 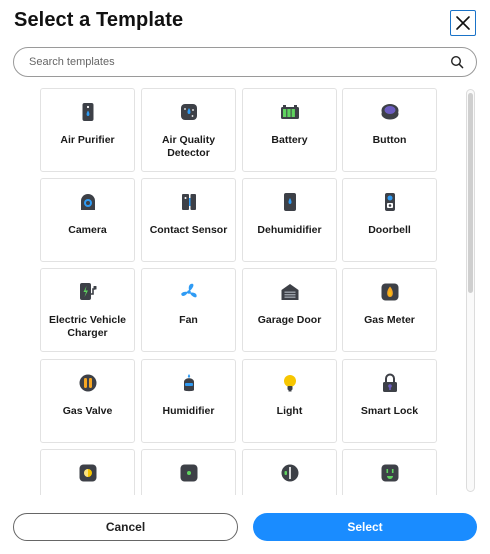 I want to click on template-label: Humidifier, so click(x=188, y=411).